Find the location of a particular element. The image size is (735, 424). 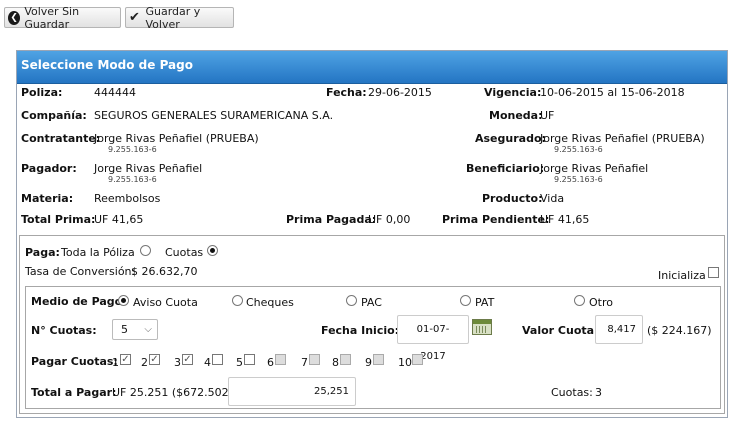

tasa-label: Tasa de Conversión: is located at coordinates (80, 271).